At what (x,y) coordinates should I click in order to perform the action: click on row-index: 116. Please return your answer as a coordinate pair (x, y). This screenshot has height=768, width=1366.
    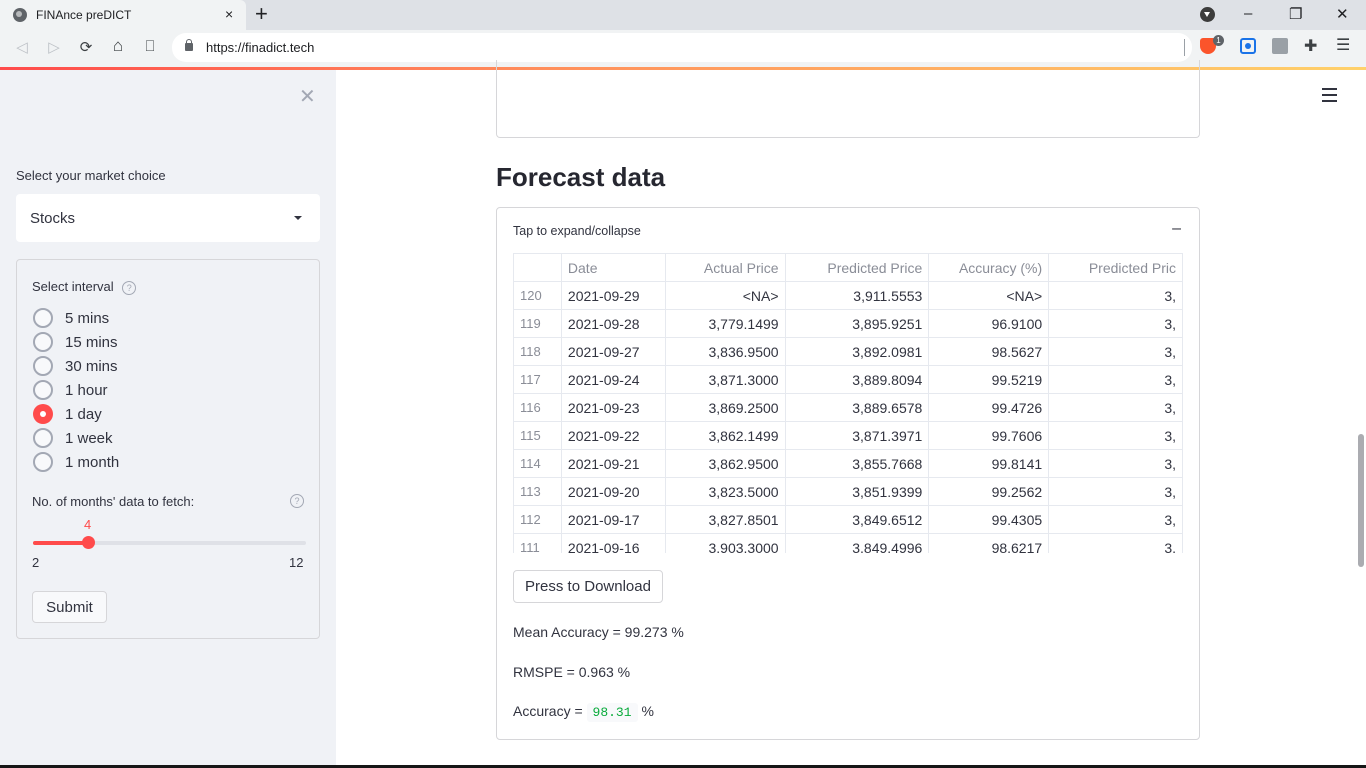
    Looking at the image, I should click on (537, 407).